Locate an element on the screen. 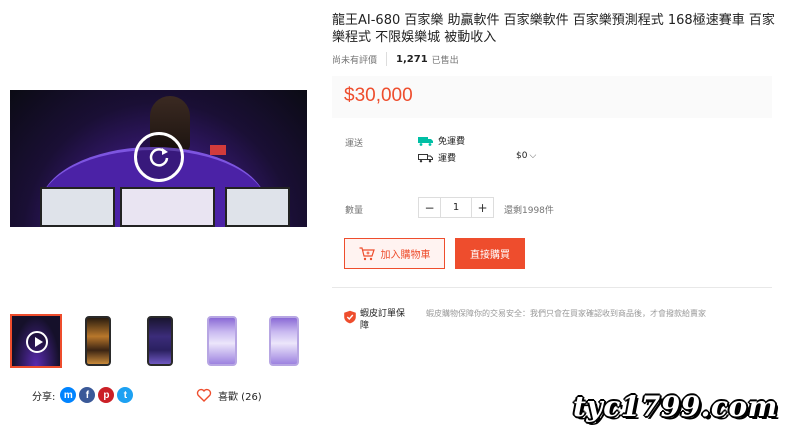 Image resolution: width=800 pixels, height=427 pixels. guarantee-title: 蝦皮訂單保障 is located at coordinates (383, 320).